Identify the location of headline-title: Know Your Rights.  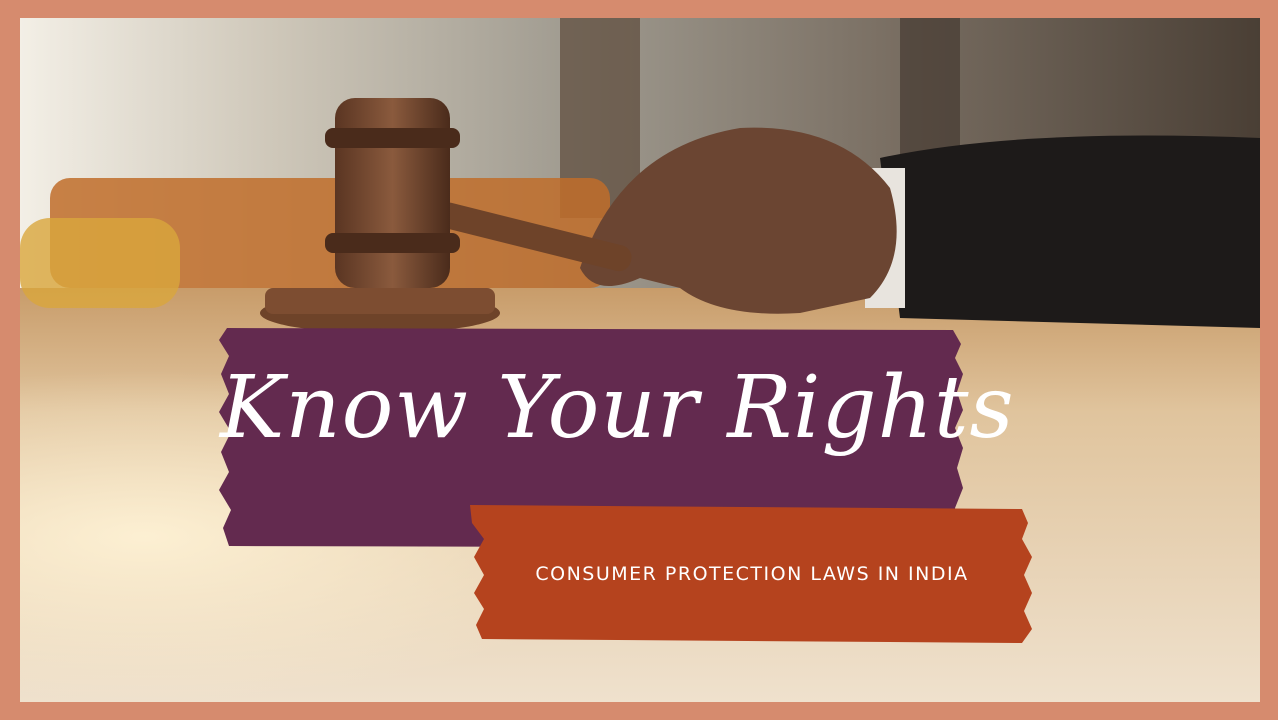
(617, 408).